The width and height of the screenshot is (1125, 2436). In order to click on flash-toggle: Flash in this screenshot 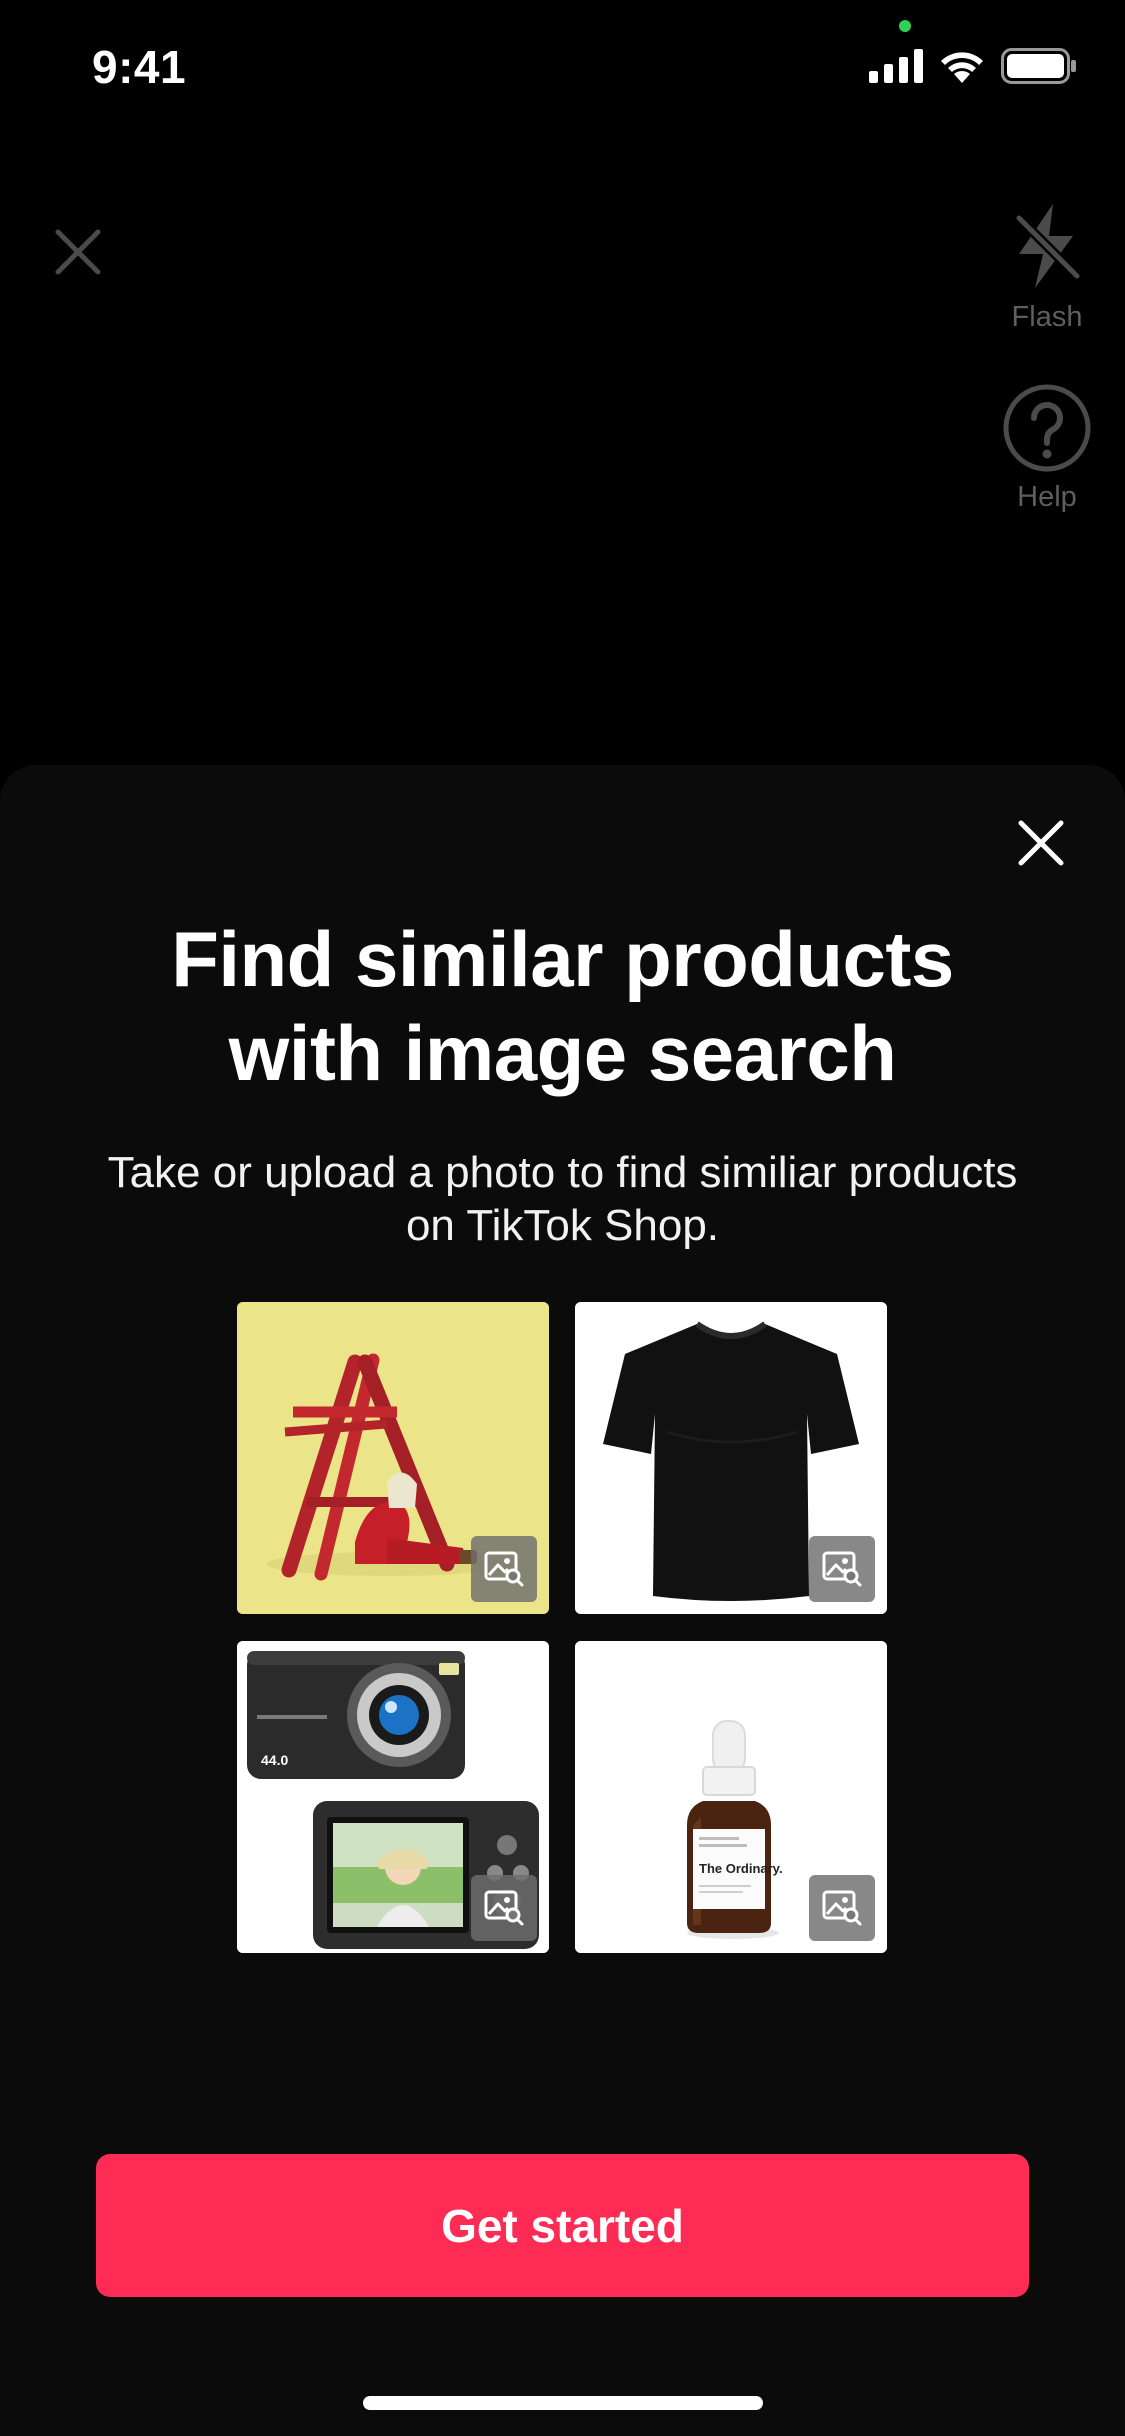, I will do `click(1047, 266)`.